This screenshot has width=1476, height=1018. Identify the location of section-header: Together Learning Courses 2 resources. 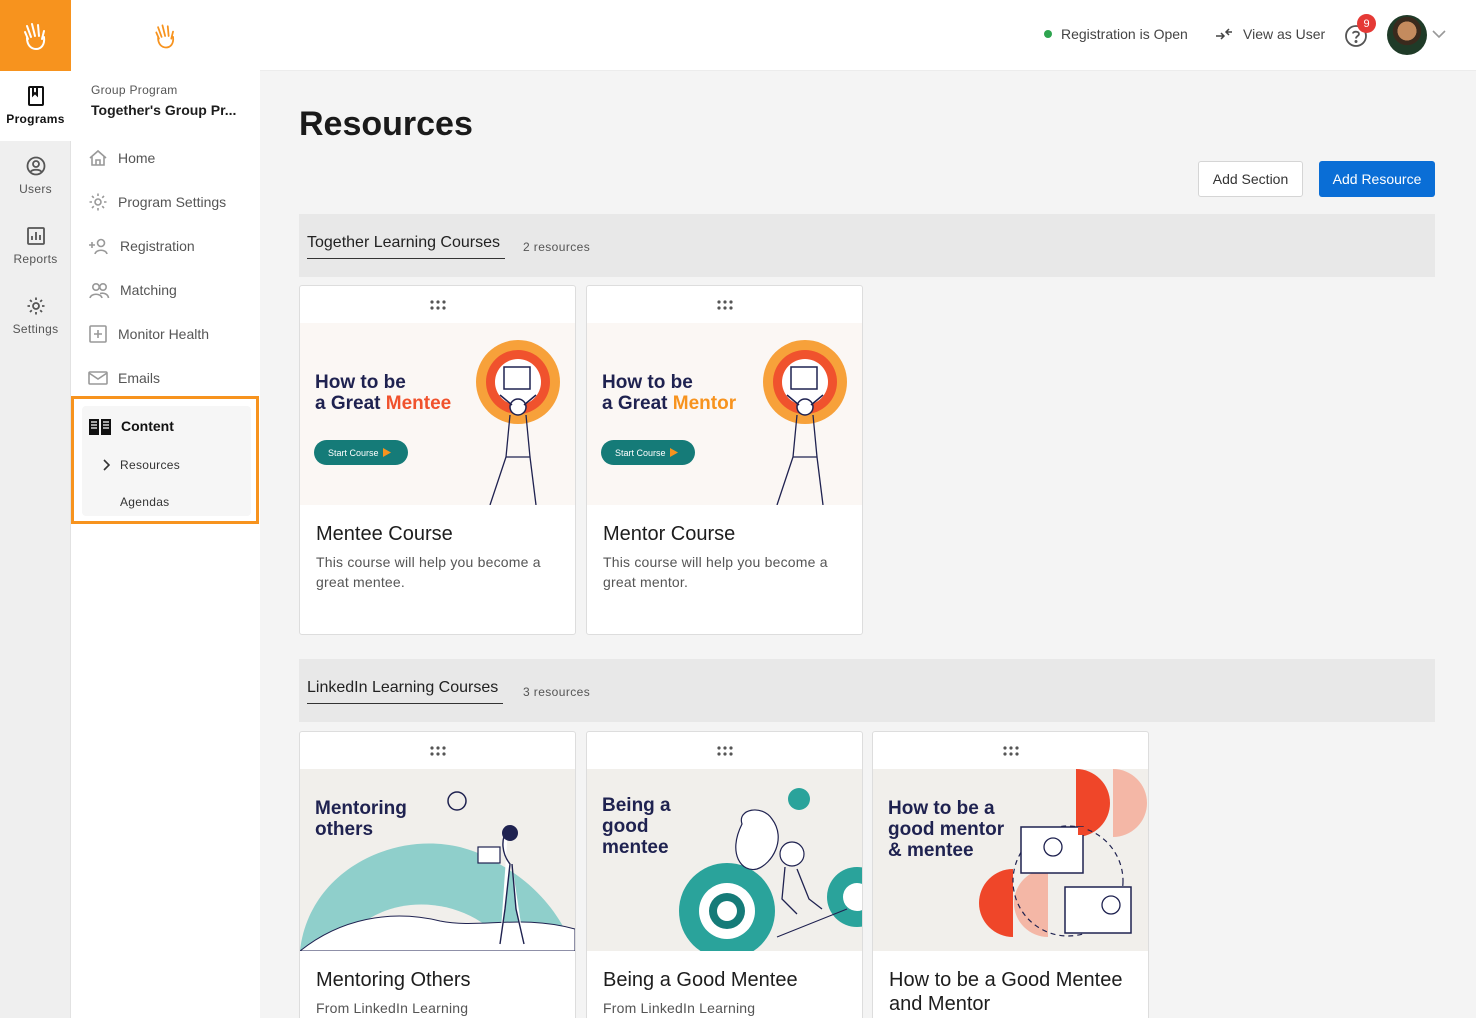
(867, 245).